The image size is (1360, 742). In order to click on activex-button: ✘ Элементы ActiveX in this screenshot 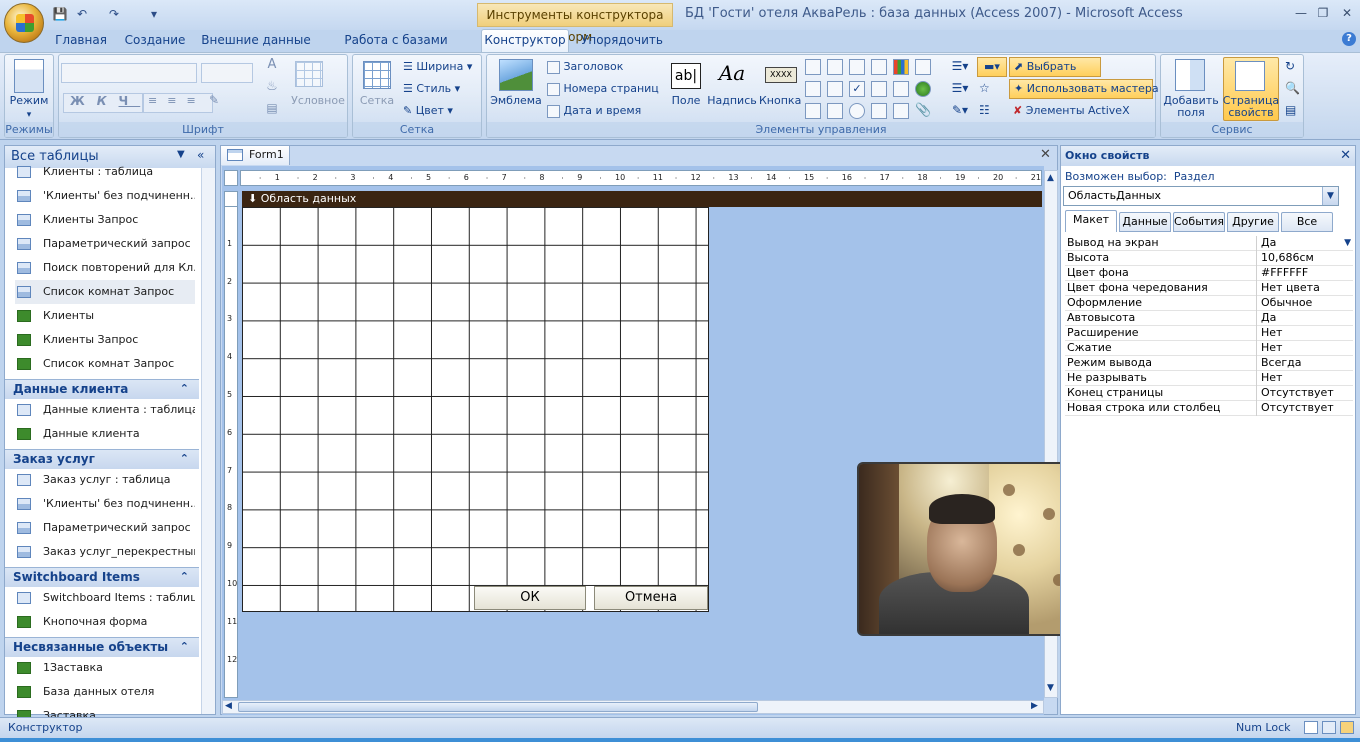, I will do `click(1069, 111)`.